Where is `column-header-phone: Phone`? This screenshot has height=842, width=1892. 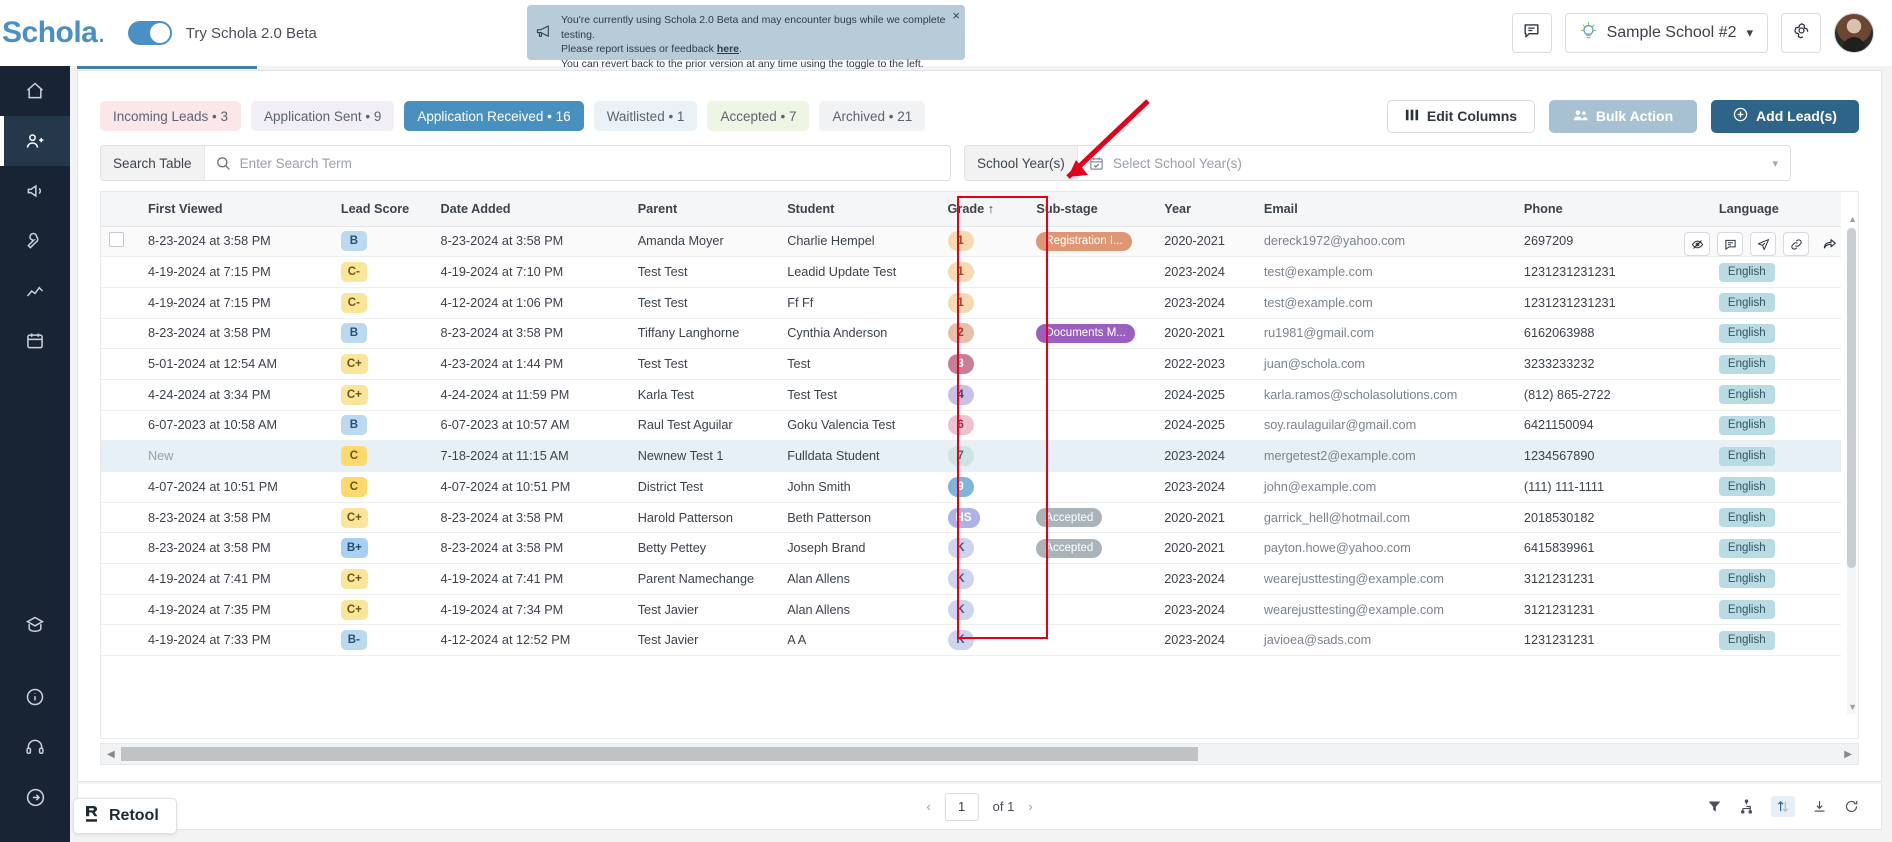
column-header-phone: Phone is located at coordinates (1613, 209).